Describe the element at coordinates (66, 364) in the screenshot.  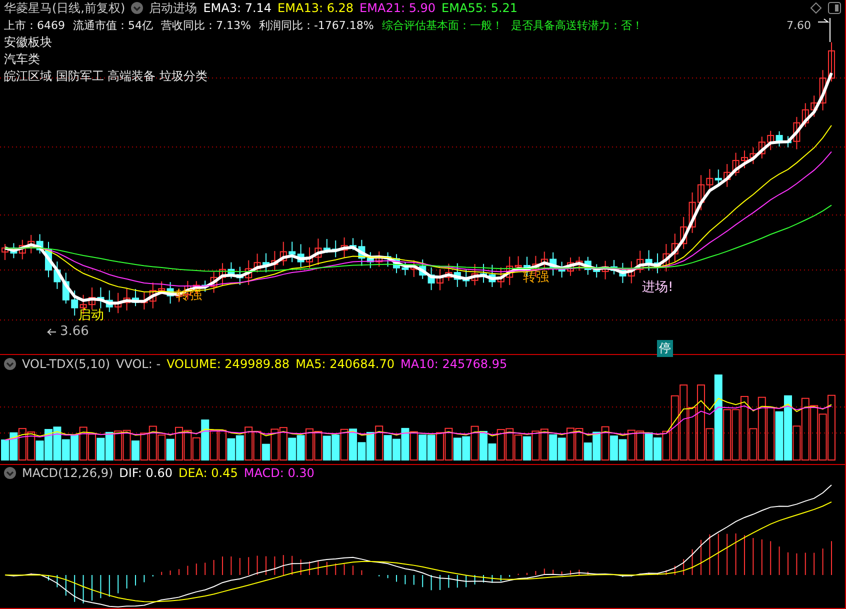
I see `panel-title: VOL-TDX(5,10)` at that location.